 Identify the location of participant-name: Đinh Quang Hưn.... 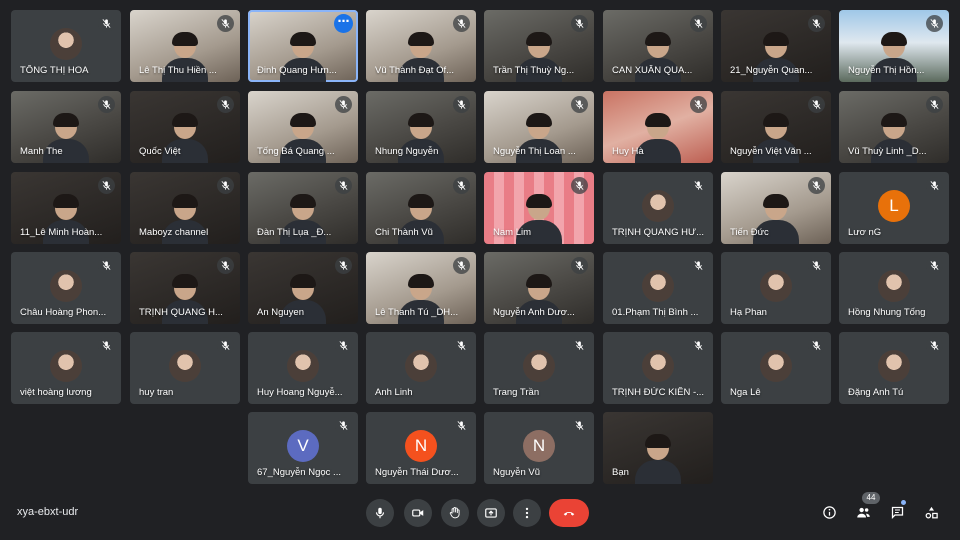
(297, 70).